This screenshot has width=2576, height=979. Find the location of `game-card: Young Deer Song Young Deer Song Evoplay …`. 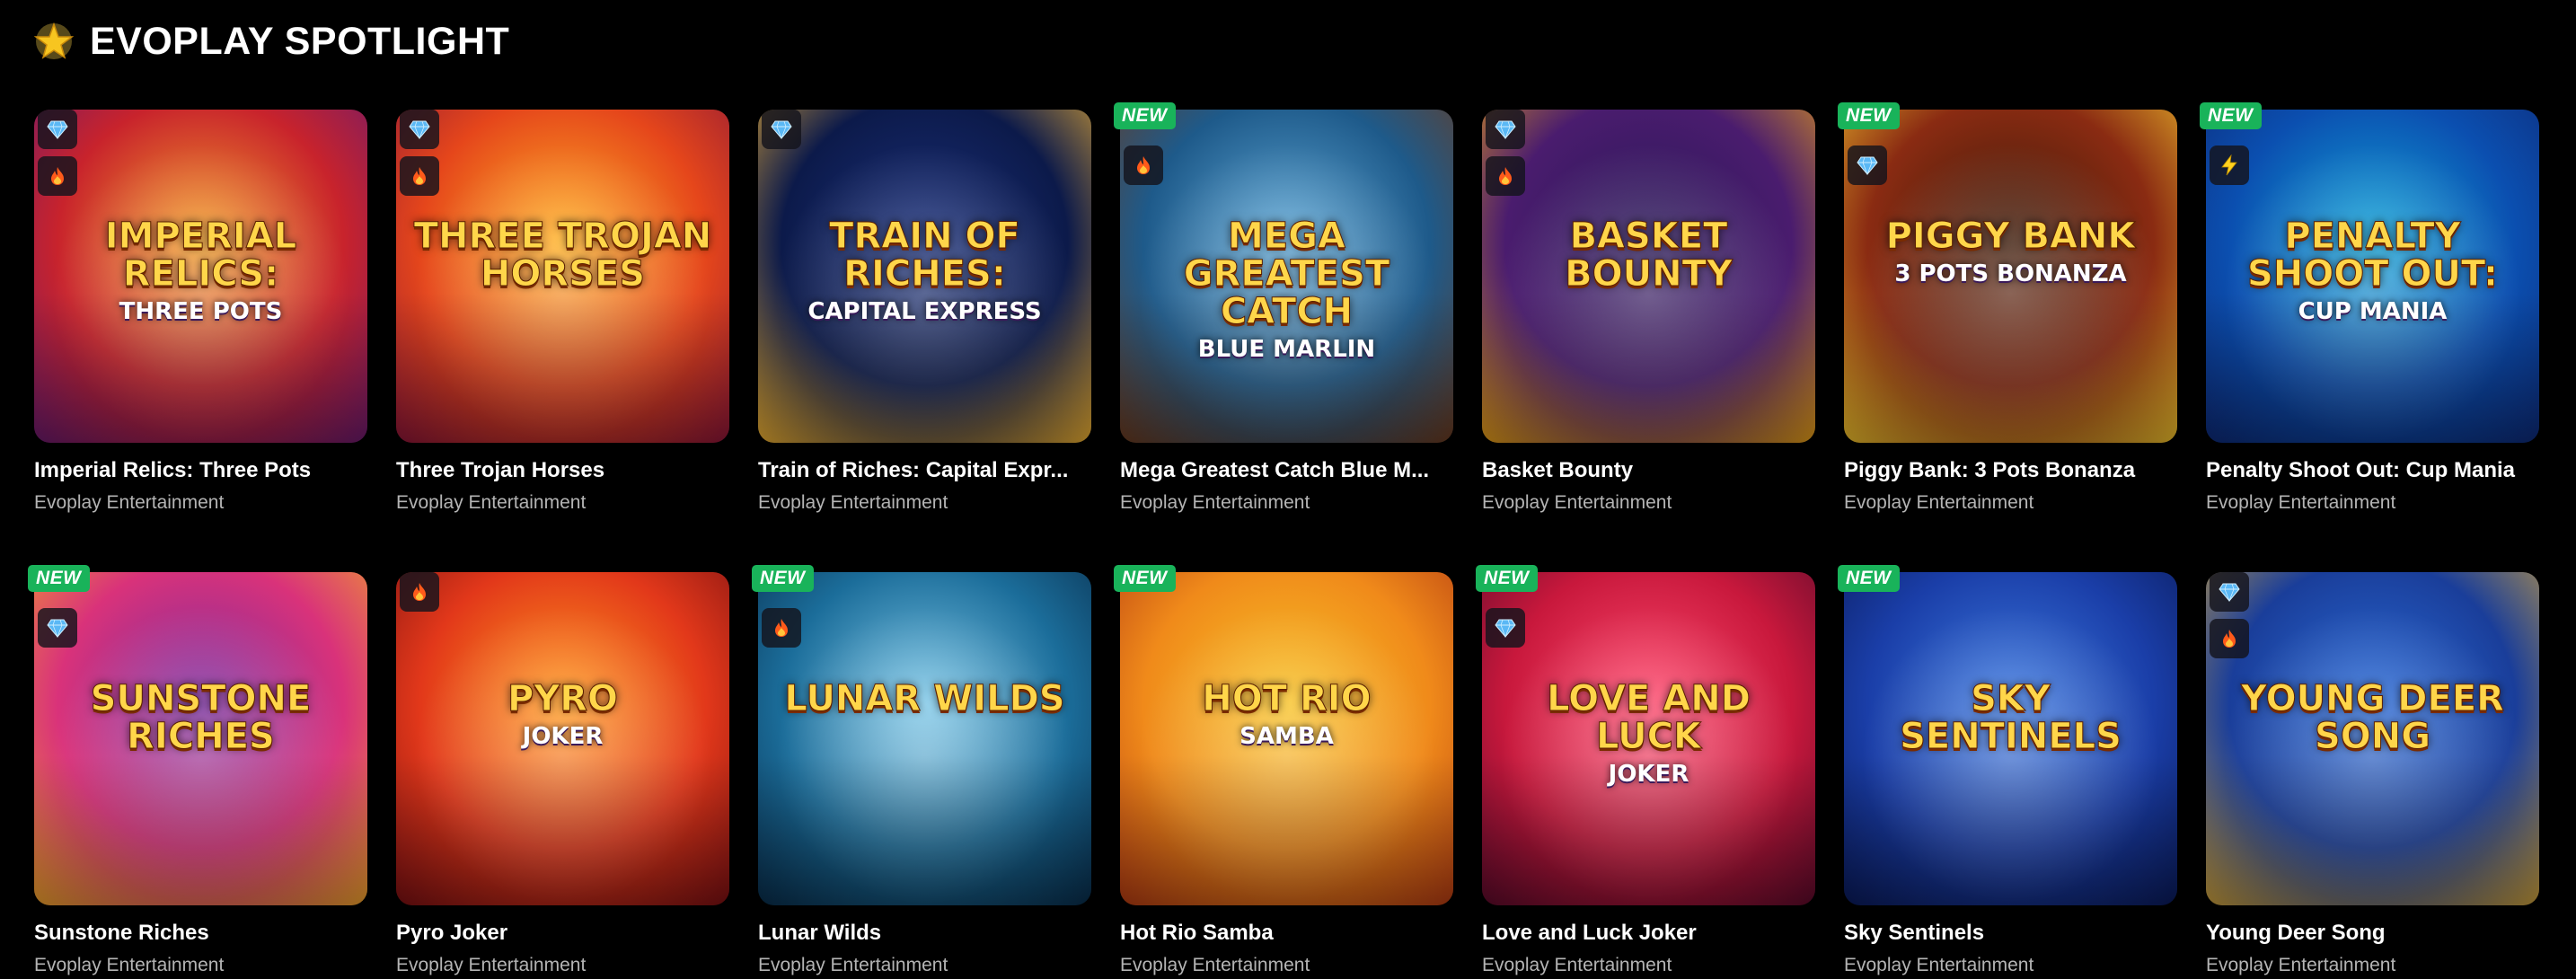

game-card: Young Deer Song Young Deer Song Evoplay … is located at coordinates (2372, 775).